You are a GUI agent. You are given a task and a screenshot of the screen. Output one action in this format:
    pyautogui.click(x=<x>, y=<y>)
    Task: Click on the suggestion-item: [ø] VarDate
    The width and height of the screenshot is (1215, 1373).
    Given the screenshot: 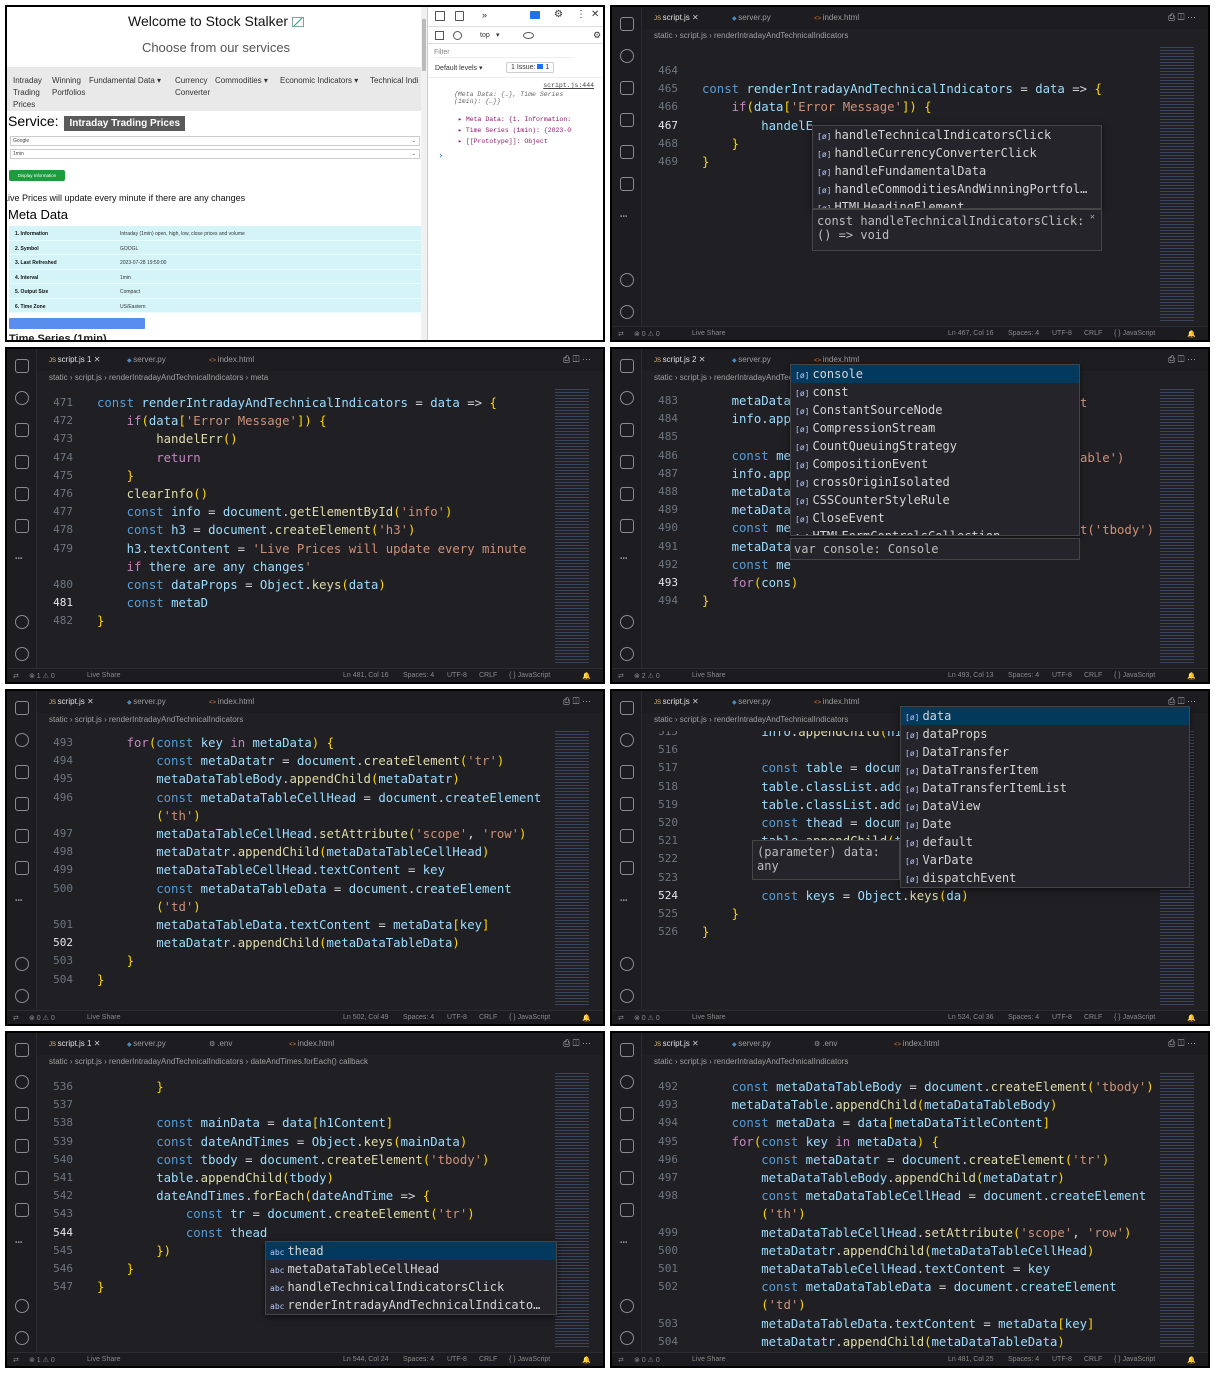 What is the action you would take?
    pyautogui.click(x=1045, y=860)
    